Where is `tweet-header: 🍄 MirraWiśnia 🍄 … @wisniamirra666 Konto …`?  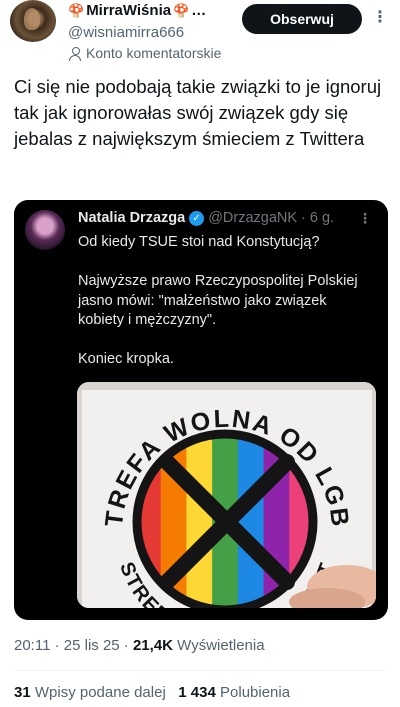 tweet-header: 🍄 MirraWiśnia 🍄 … @wisniamirra666 Konto … is located at coordinates (200, 33).